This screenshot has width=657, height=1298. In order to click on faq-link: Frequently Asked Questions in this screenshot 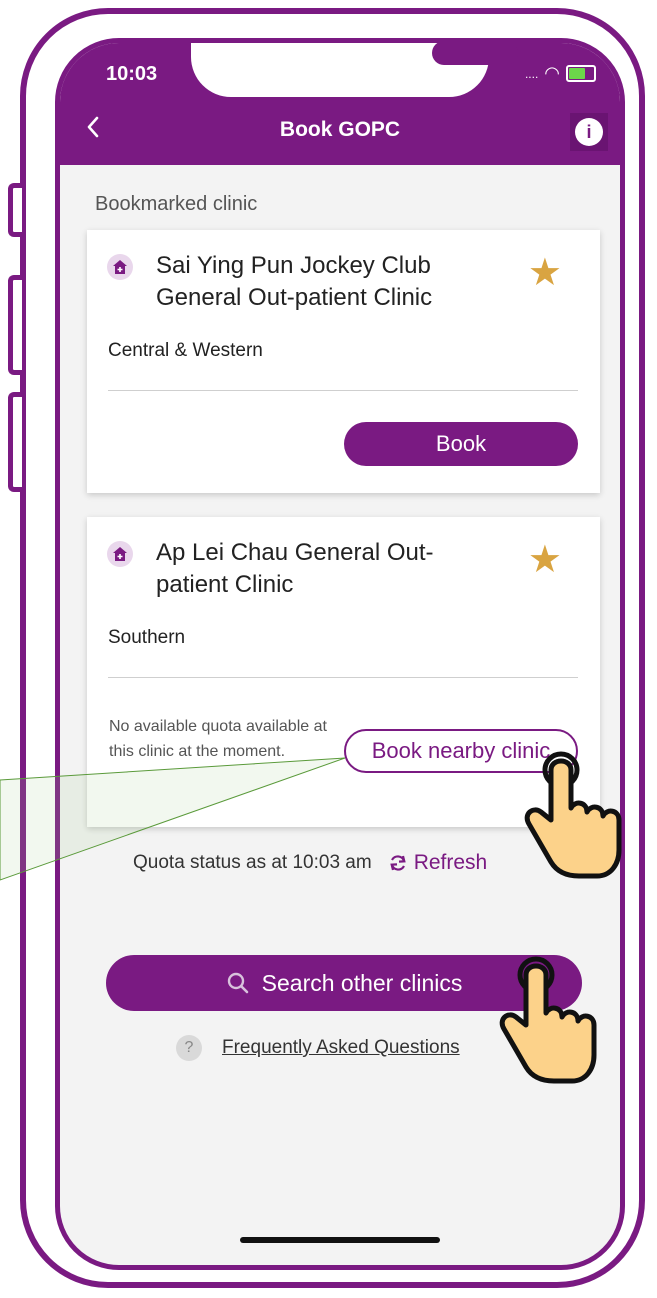, I will do `click(341, 1048)`.